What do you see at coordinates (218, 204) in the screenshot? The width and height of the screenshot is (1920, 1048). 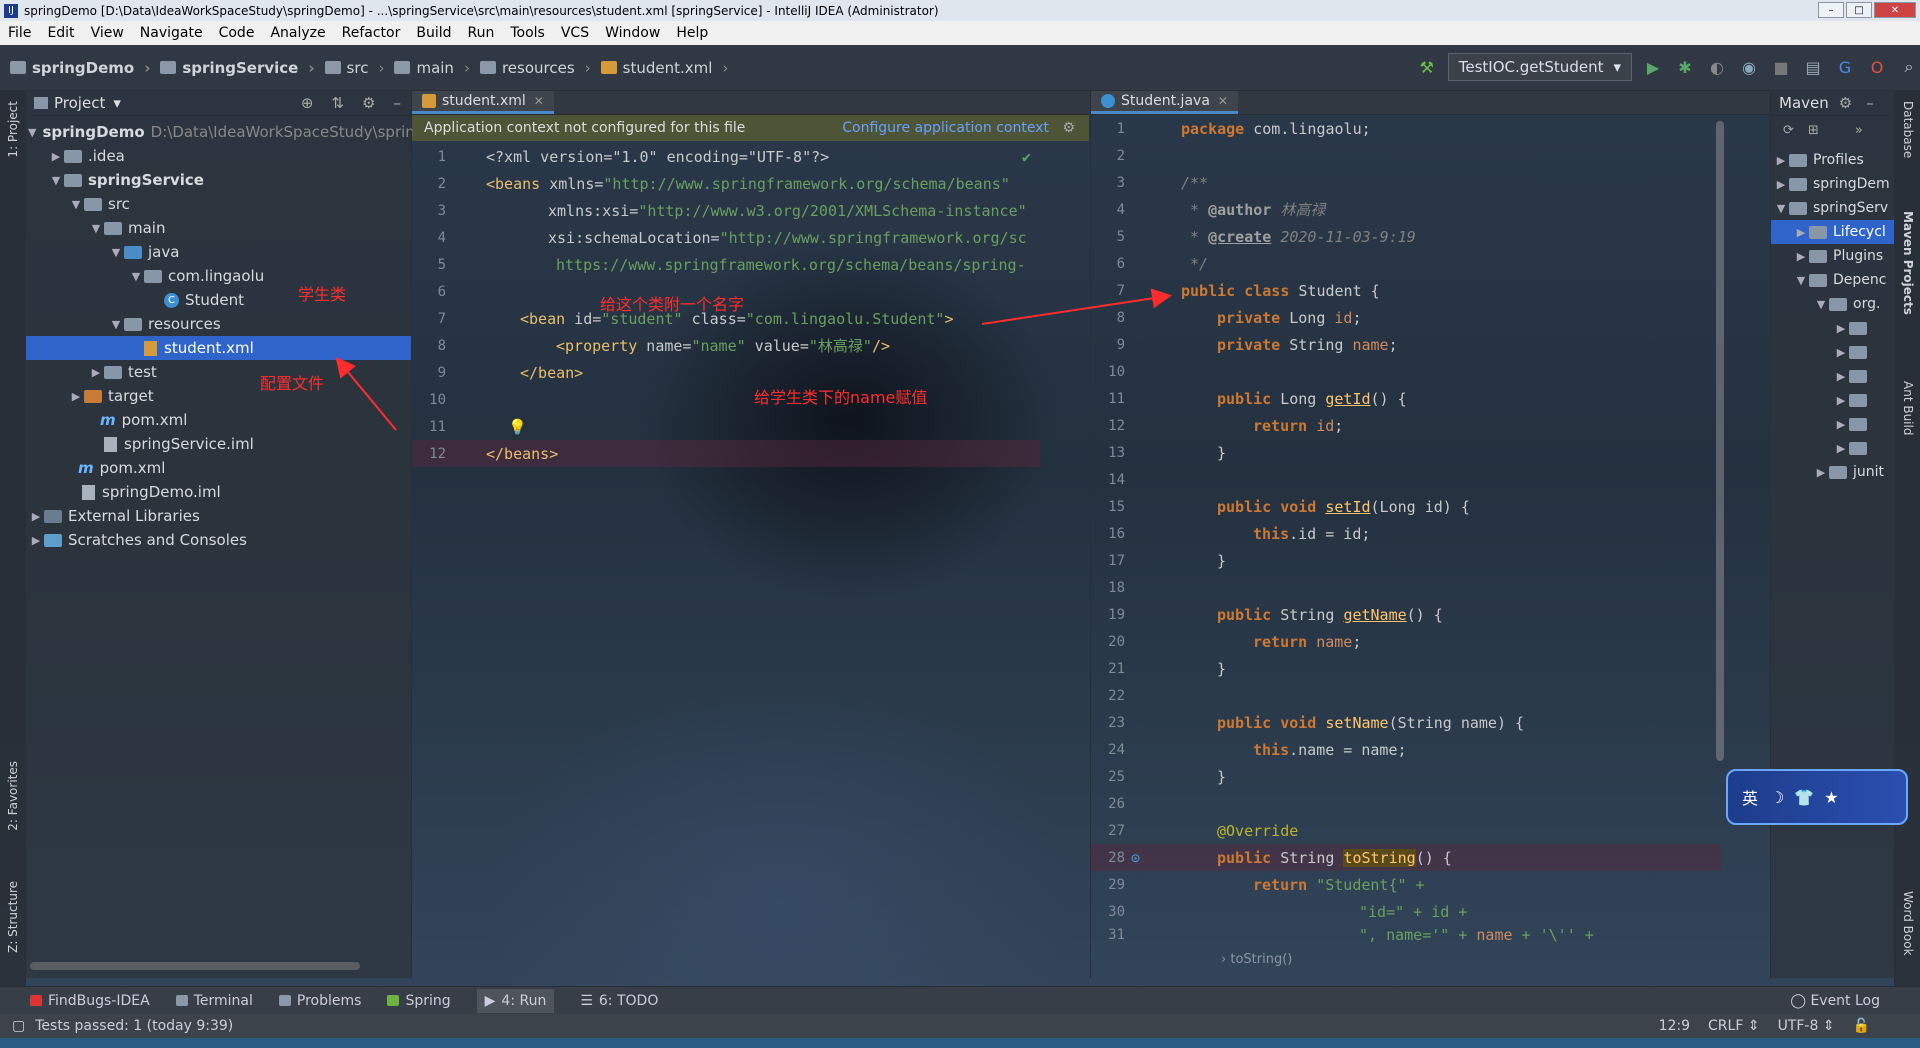 I see `tree-node-src: ▼ src` at bounding box center [218, 204].